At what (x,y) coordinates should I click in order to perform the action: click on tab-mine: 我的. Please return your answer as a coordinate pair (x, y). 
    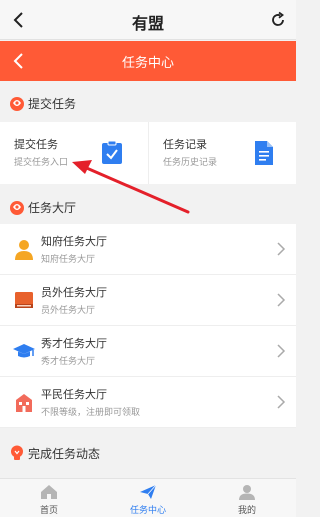
    Looking at the image, I should click on (247, 498).